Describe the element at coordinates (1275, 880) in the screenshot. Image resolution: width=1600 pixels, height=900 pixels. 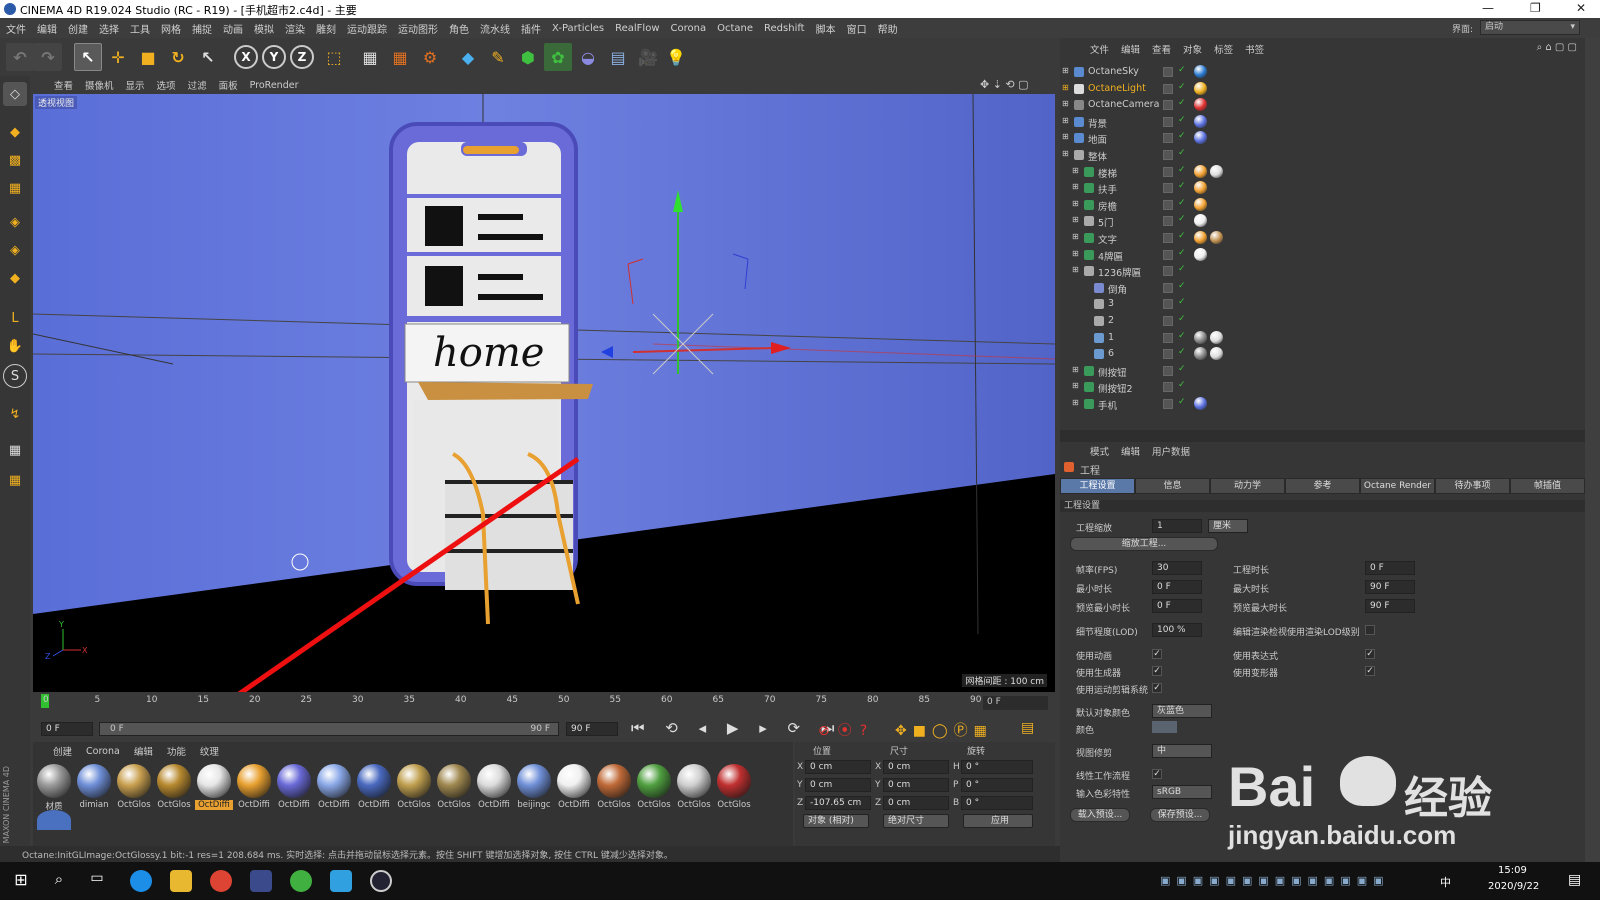
I see `system-tray-icons: ▣▣▣▣▣▣▣▣▣▣▣▣▣▣` at that location.